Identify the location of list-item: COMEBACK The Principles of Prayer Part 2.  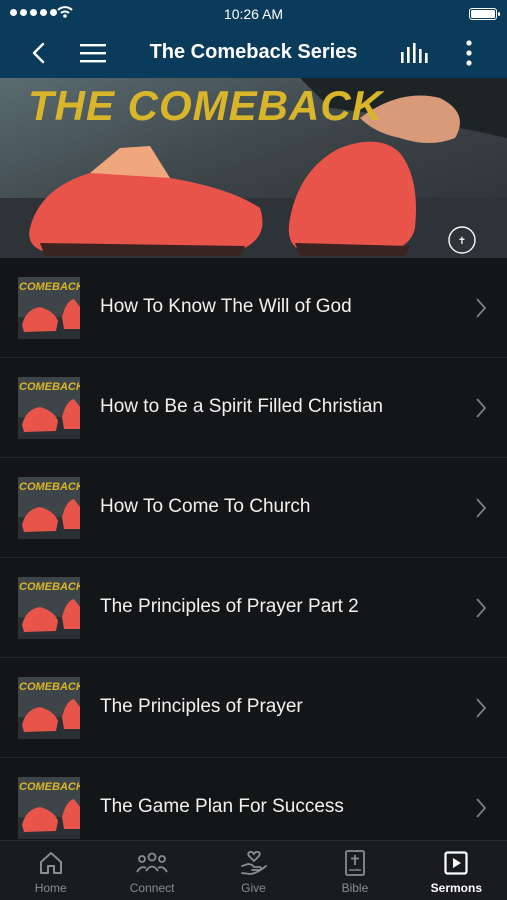
(253, 608).